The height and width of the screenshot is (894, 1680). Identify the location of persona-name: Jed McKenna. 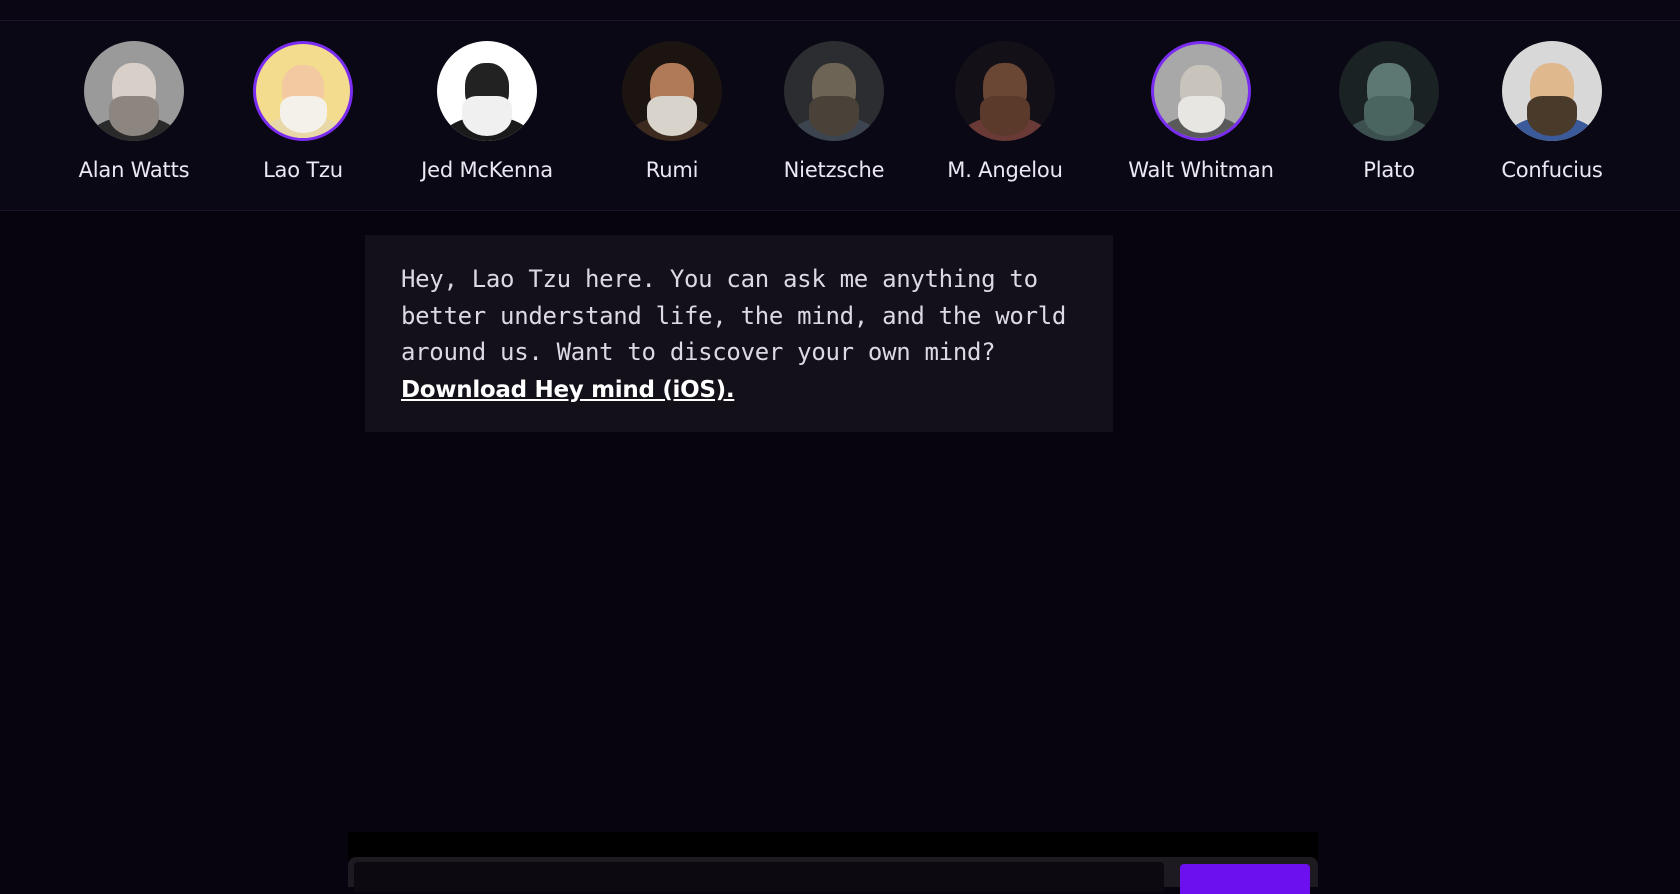
(487, 170).